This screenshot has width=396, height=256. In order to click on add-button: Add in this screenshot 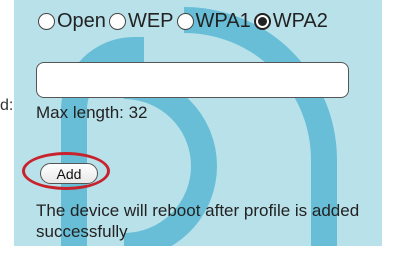, I will do `click(69, 173)`.